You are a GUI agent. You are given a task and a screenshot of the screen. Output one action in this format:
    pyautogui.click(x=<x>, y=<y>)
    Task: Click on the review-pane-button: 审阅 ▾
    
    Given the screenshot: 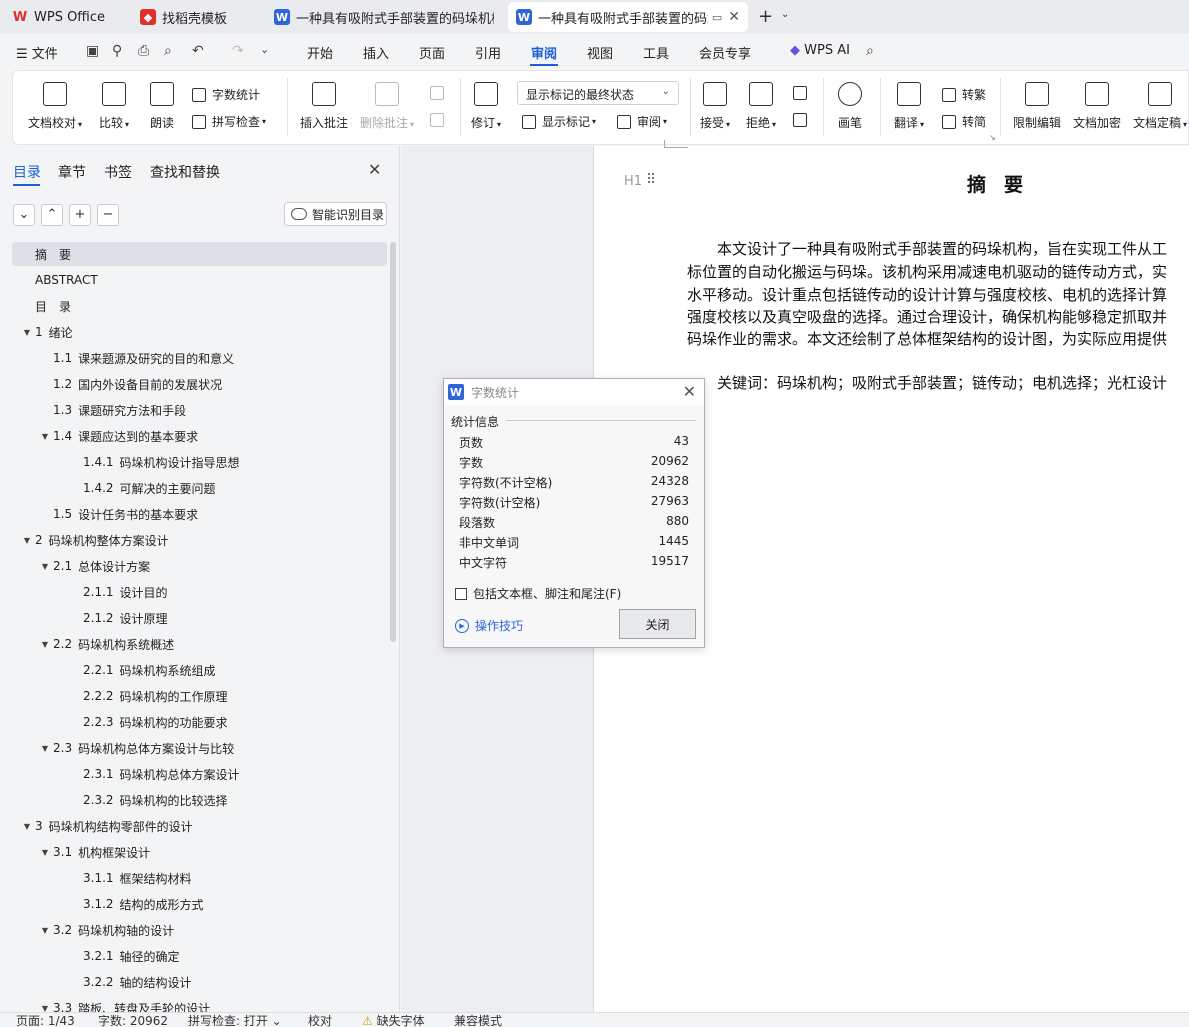 What is the action you would take?
    pyautogui.click(x=642, y=121)
    